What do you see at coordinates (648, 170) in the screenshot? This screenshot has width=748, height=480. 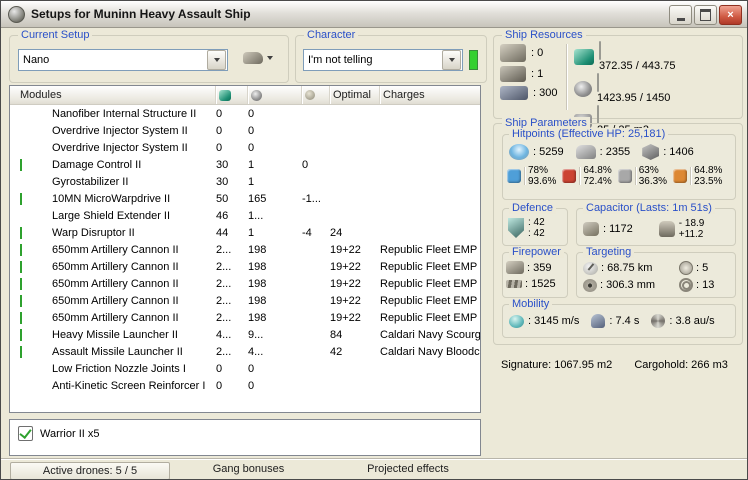 I see `resist-value-1: 63%` at bounding box center [648, 170].